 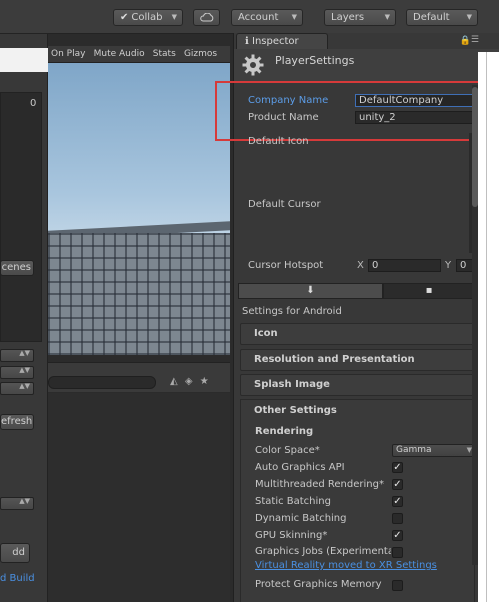 I want to click on cursor-hotspot-label: Cursor Hotspot, so click(x=286, y=265).